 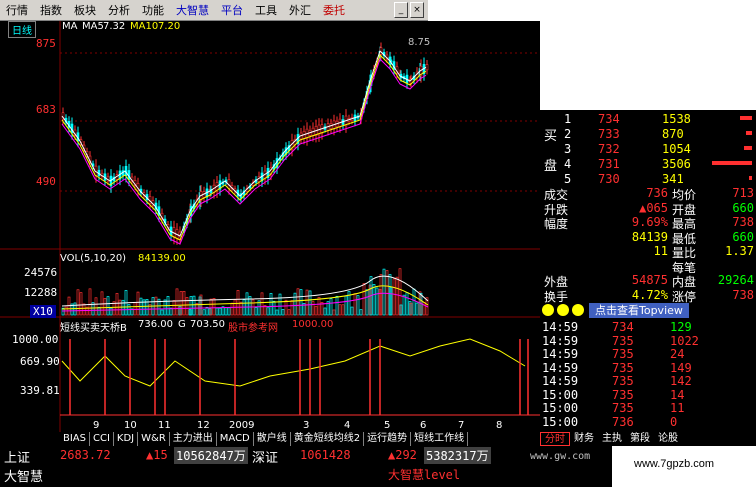 I want to click on menu-item: 功能, so click(x=153, y=10).